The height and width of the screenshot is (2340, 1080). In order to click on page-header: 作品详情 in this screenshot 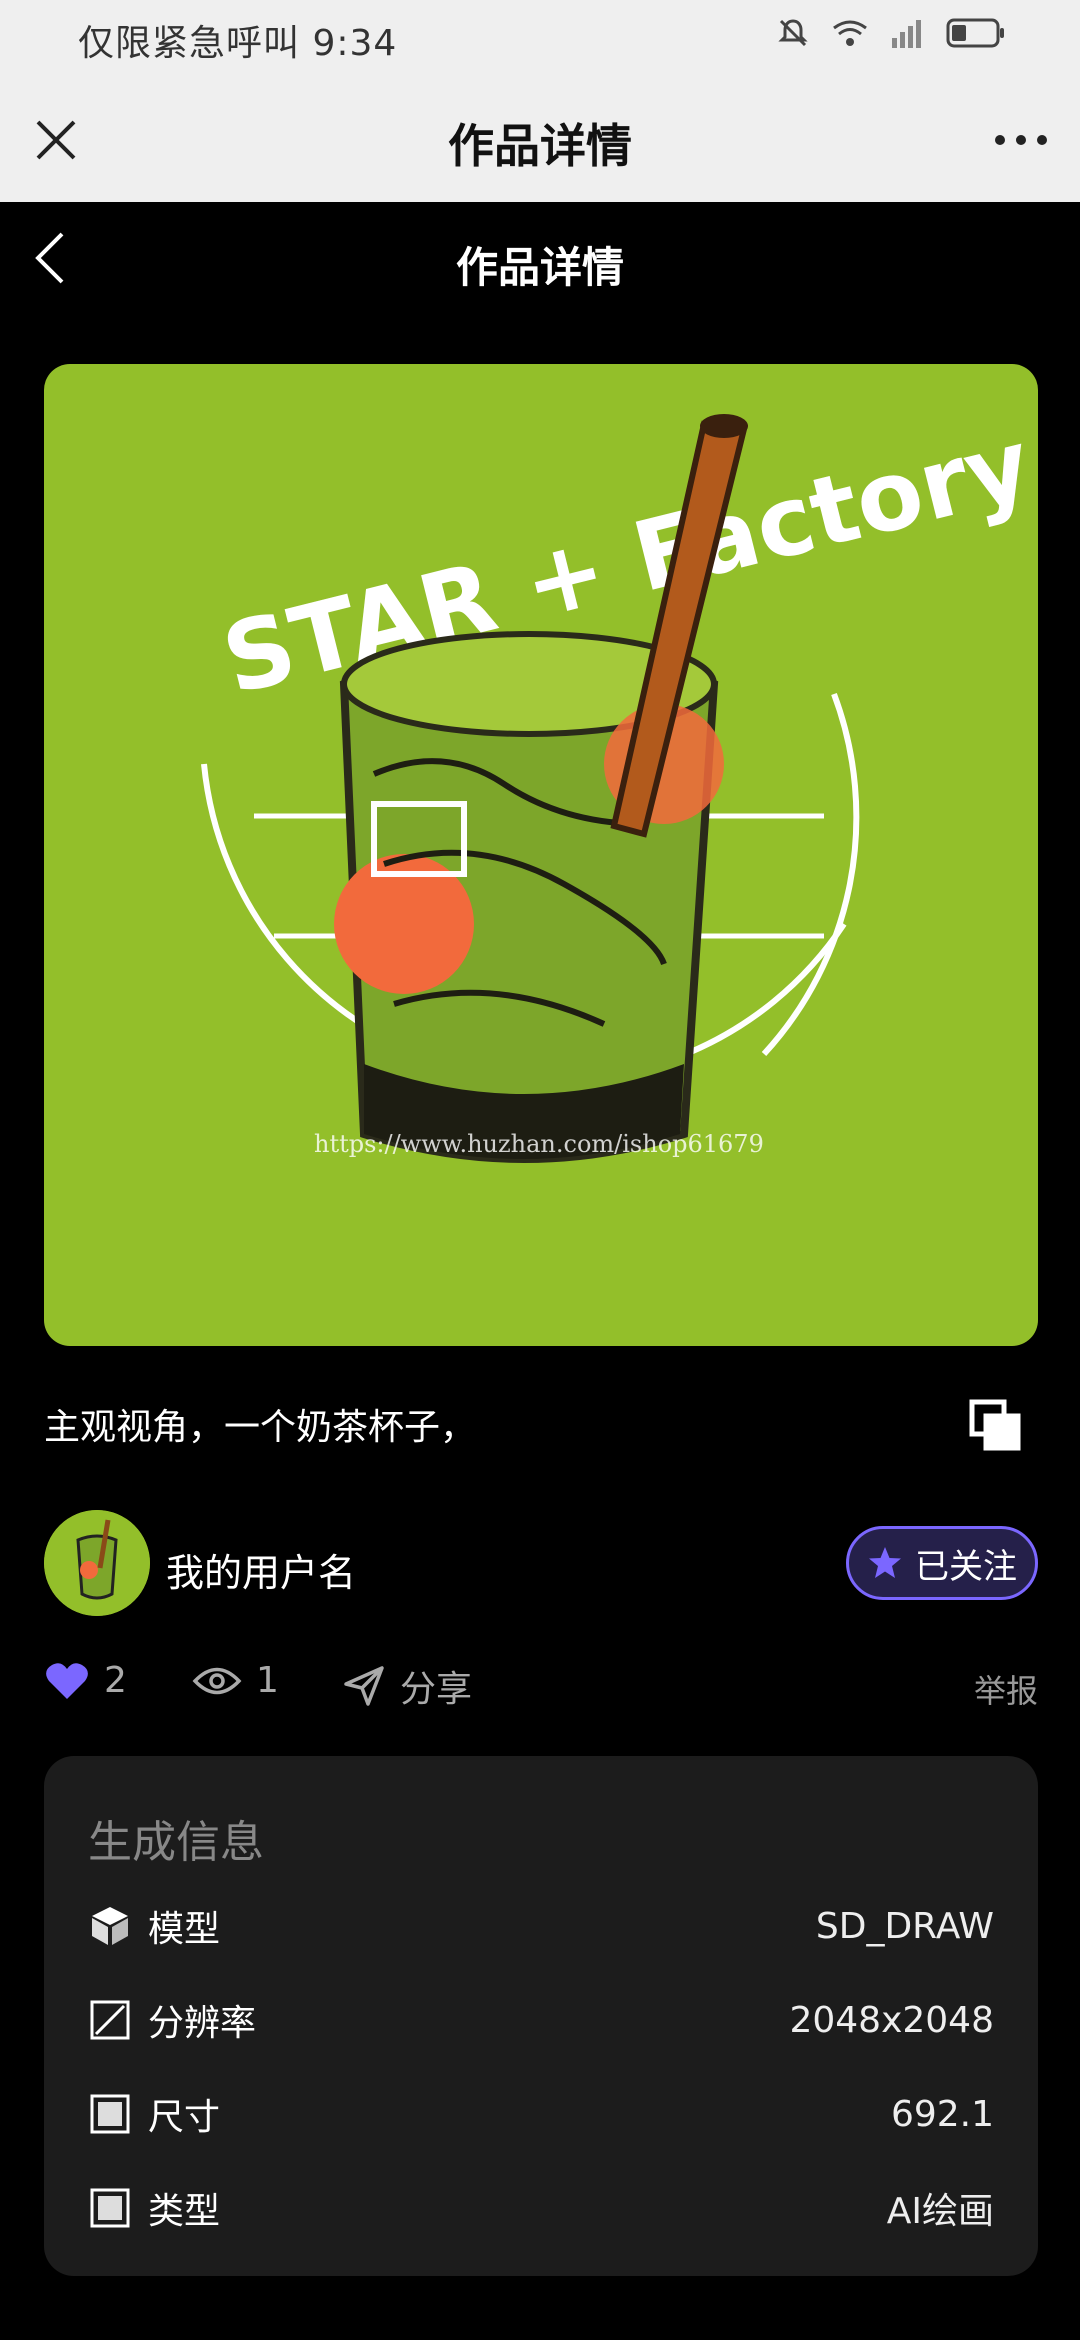, I will do `click(540, 272)`.